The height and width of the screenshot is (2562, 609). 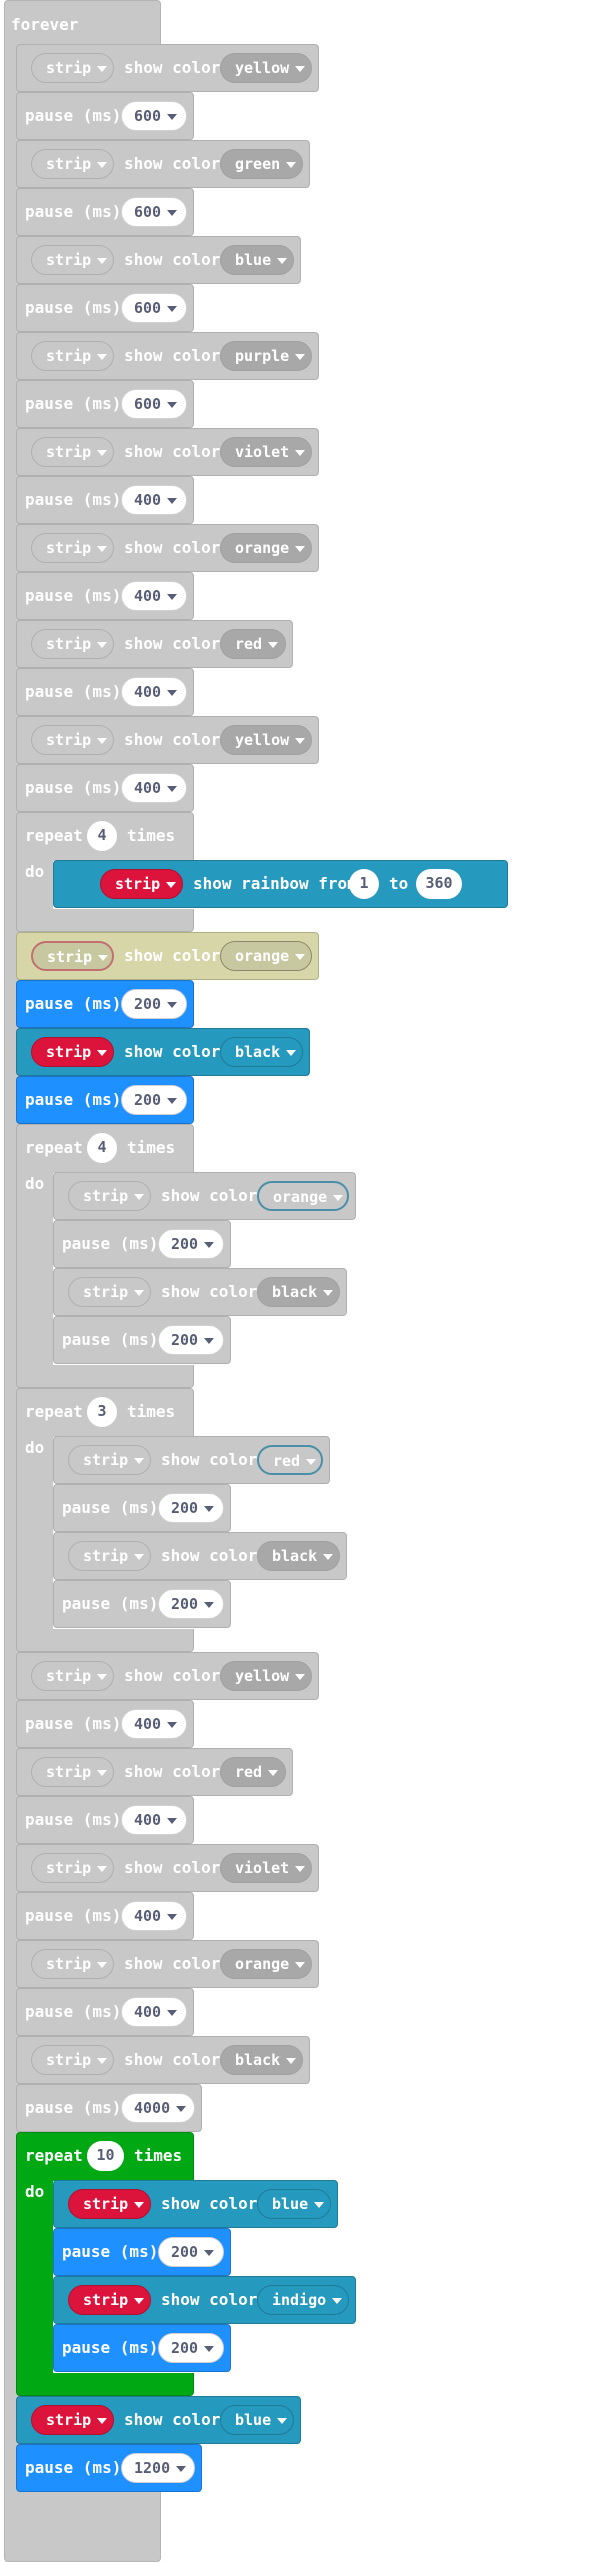 What do you see at coordinates (303, 2300) in the screenshot?
I see `color-dropdown: indigo` at bounding box center [303, 2300].